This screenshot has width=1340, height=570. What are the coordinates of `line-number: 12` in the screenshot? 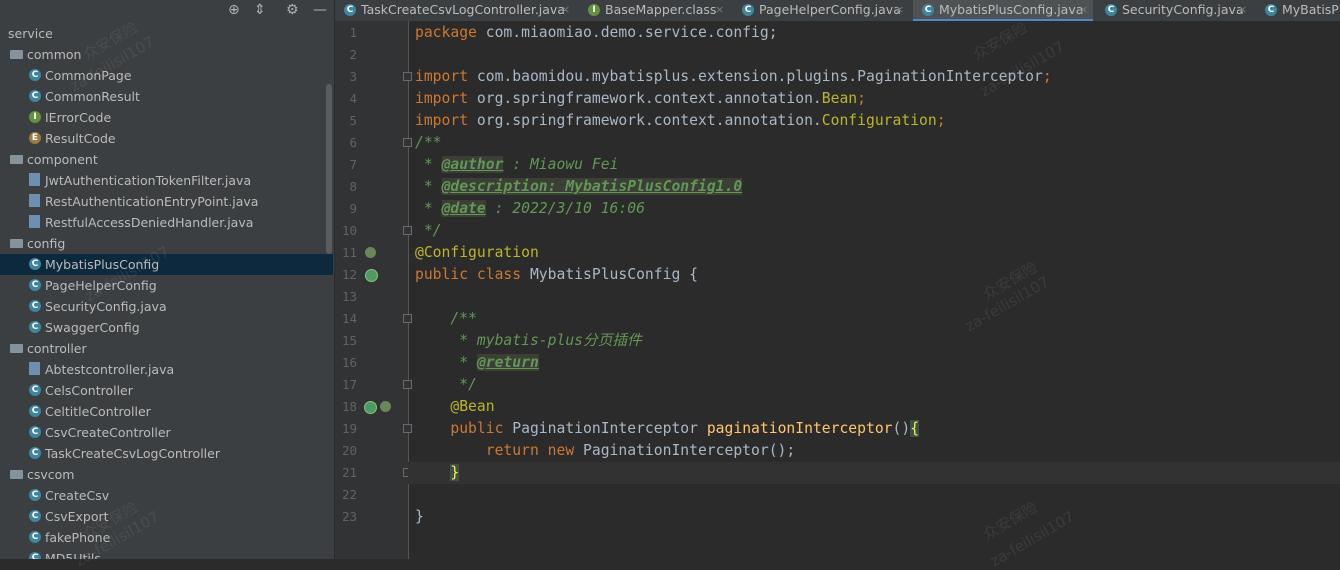 It's located at (349, 274).